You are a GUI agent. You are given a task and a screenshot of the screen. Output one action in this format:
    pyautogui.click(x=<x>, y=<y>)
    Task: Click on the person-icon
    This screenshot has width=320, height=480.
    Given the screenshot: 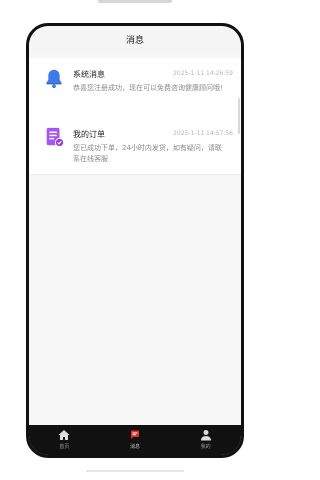 What is the action you would take?
    pyautogui.click(x=205, y=435)
    